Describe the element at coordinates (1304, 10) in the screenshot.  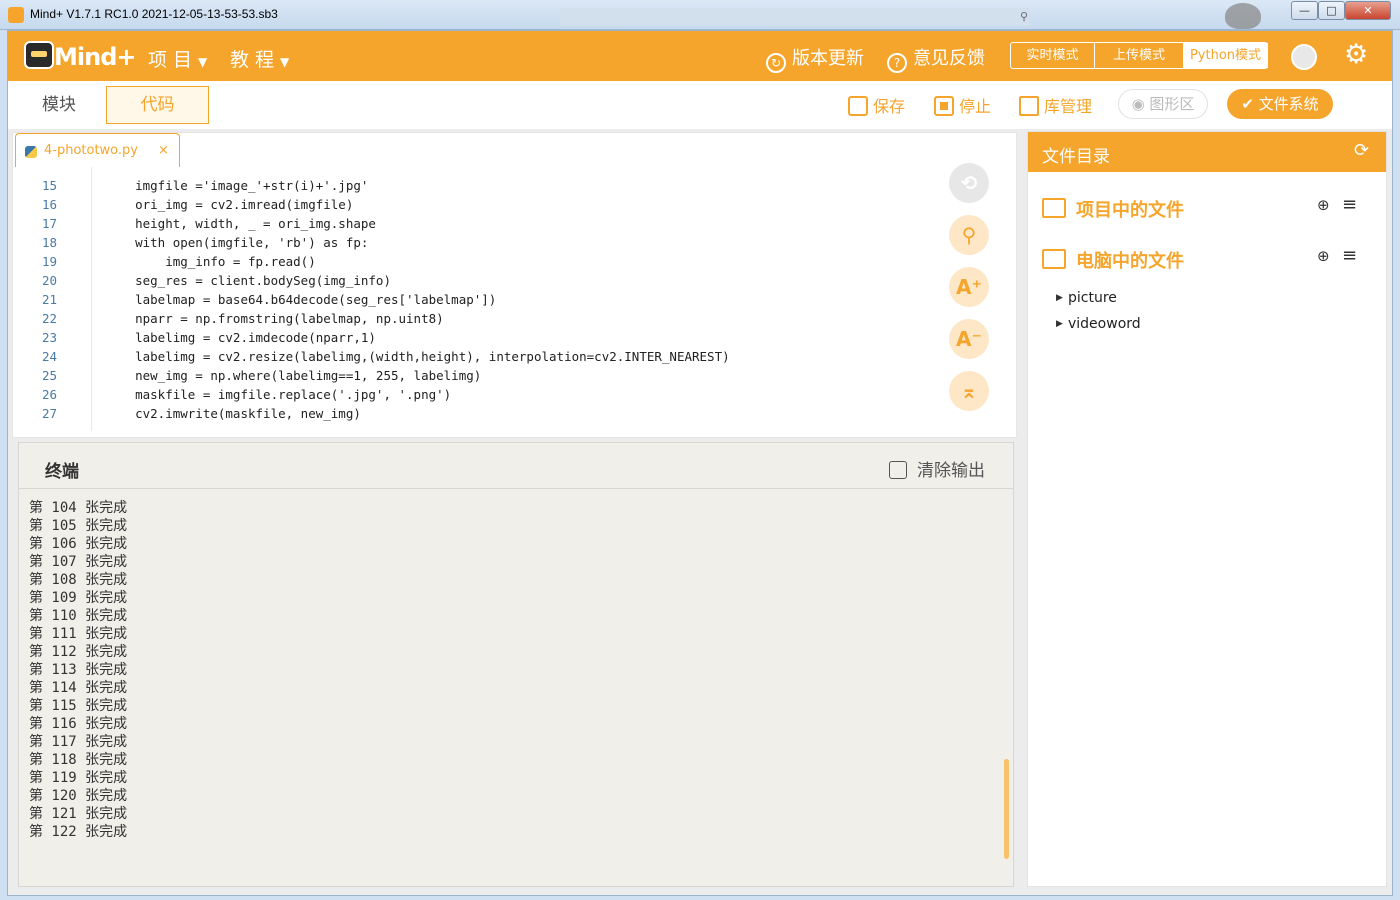
I see `minimize-button: —` at that location.